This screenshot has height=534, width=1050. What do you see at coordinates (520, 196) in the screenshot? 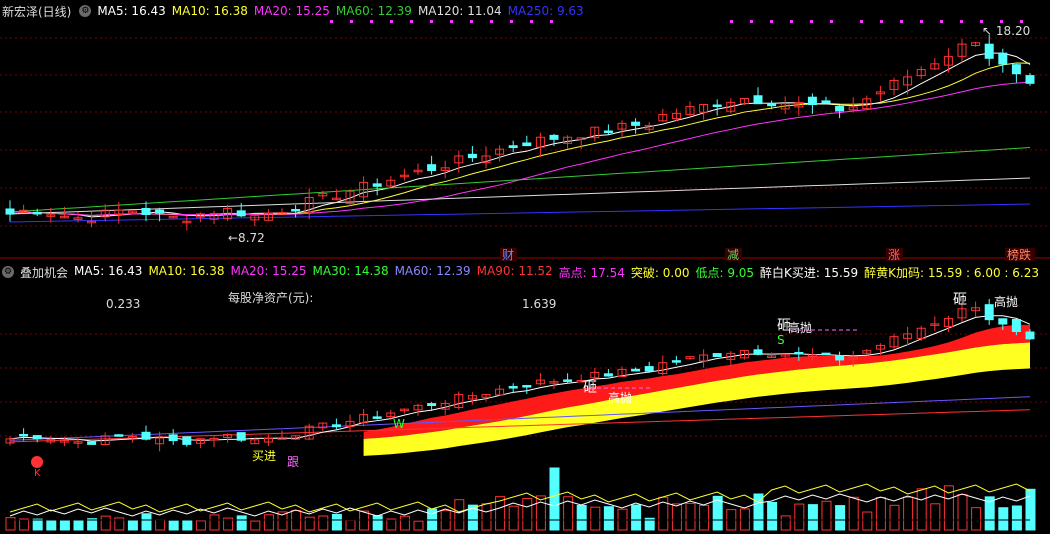
I see `ma120-line` at bounding box center [520, 196].